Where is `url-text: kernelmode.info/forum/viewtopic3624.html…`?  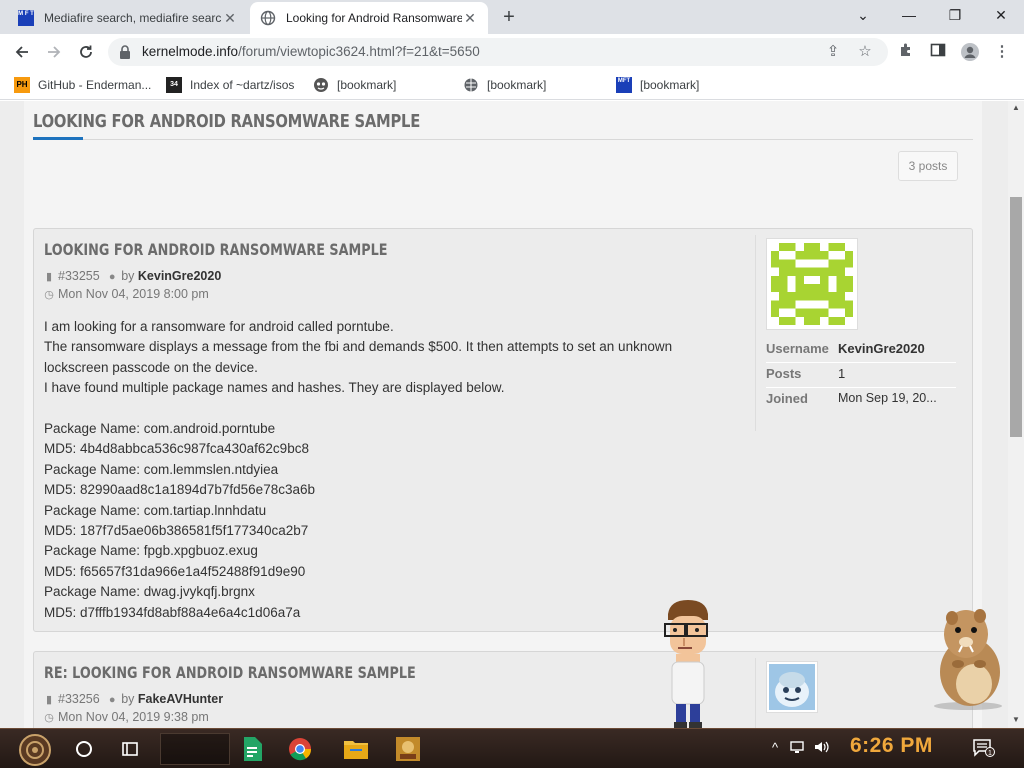 url-text: kernelmode.info/forum/viewtopic3624.html… is located at coordinates (311, 51).